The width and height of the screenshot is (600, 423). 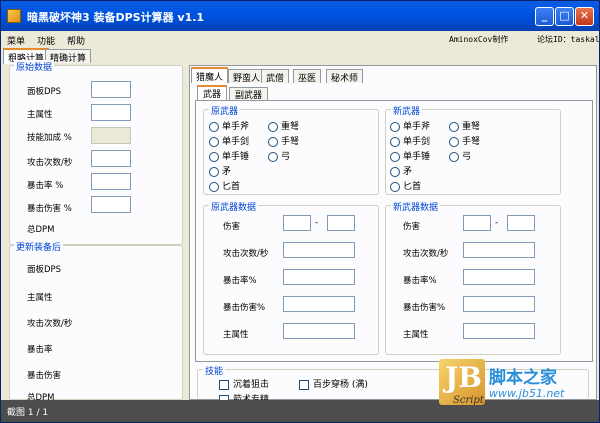 I want to click on watermark-url: www.jb51.net, so click(x=527, y=393).